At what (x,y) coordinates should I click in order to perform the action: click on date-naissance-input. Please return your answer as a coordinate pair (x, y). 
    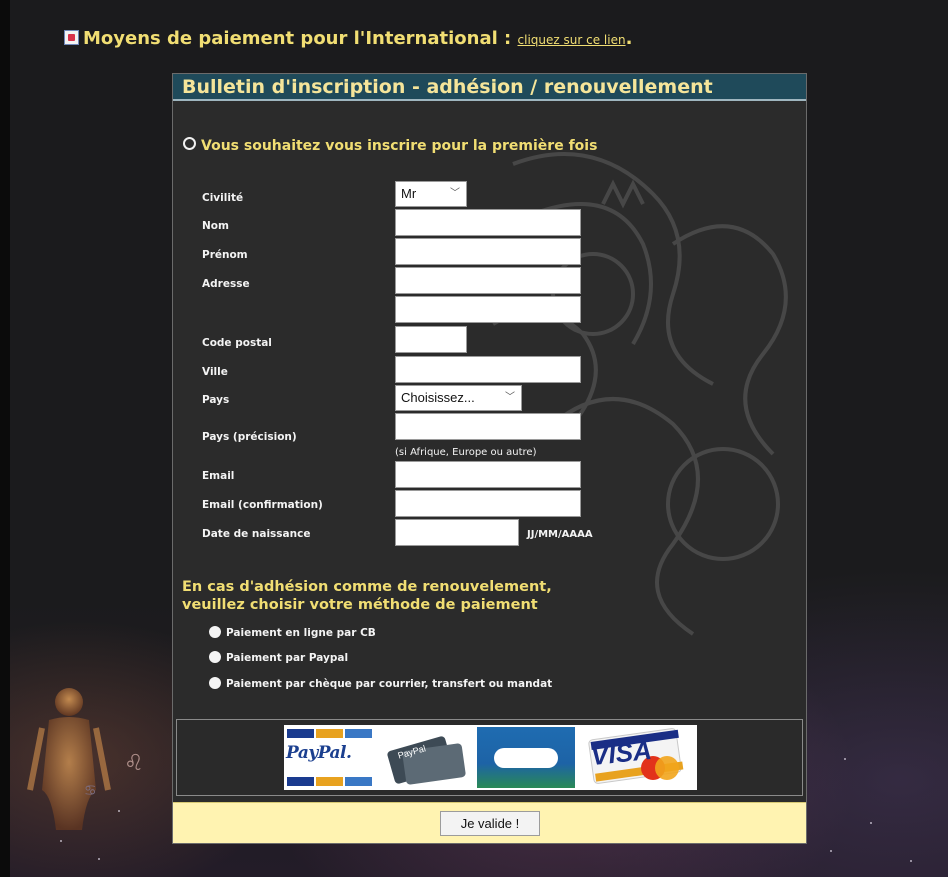
    Looking at the image, I should click on (457, 532).